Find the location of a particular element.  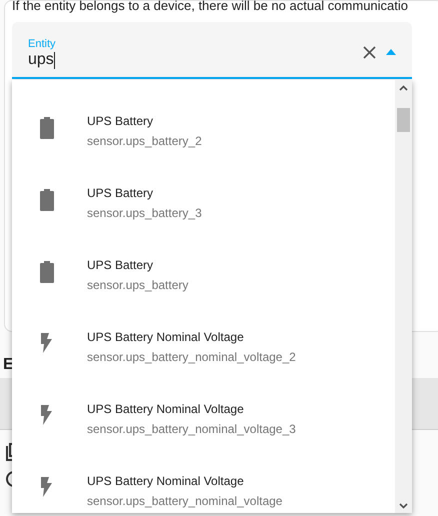

option-entity-id: sensor.ups_battery is located at coordinates (137, 285).